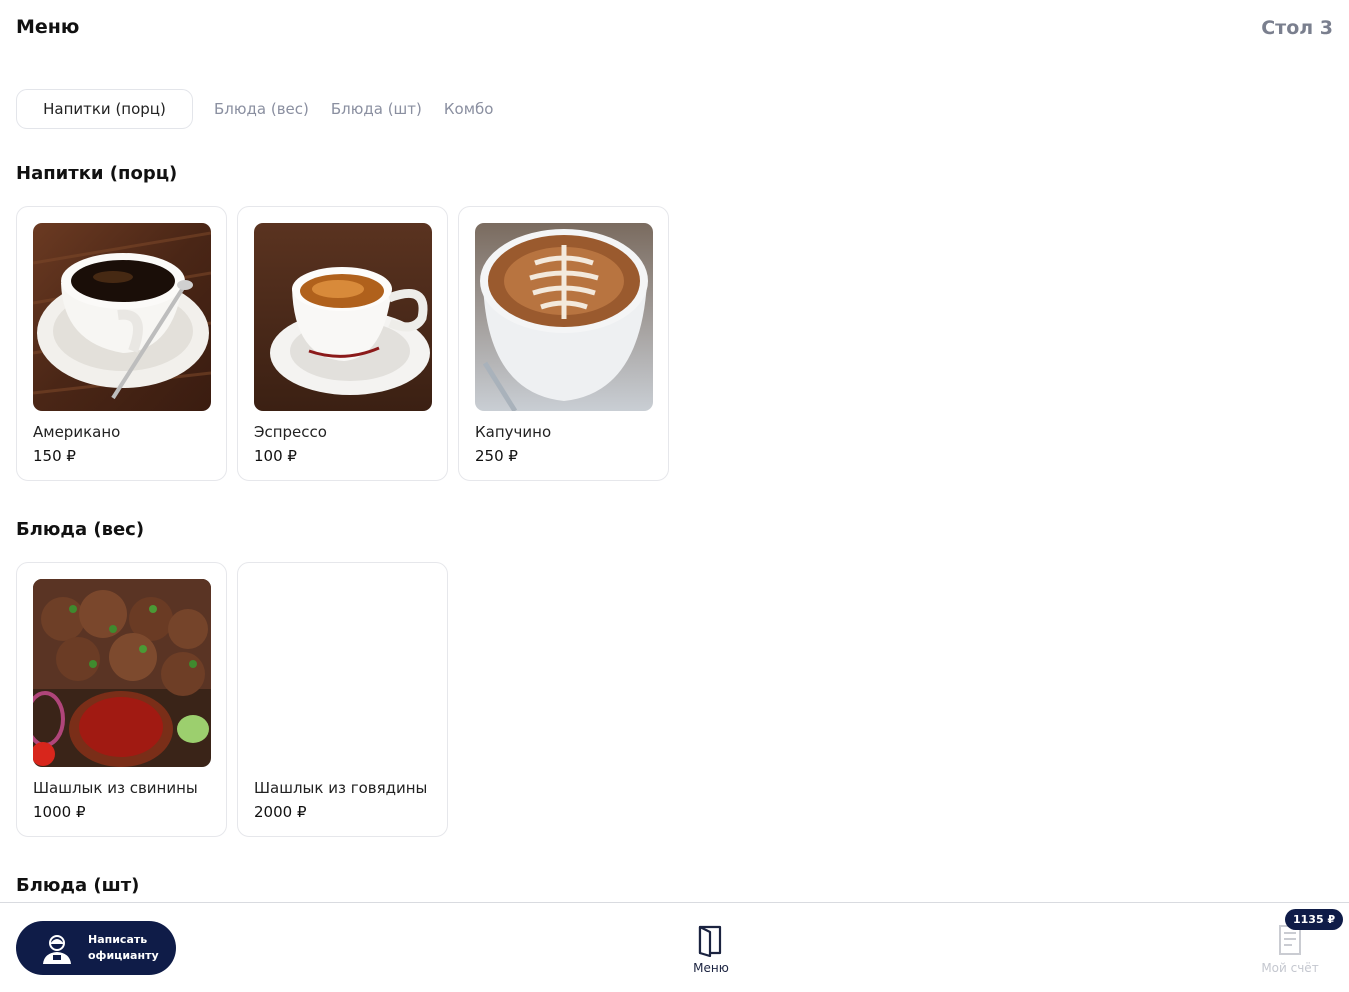 This screenshot has height=992, width=1349. I want to click on section-title-dishes-weight: Блюда (вес), so click(80, 529).